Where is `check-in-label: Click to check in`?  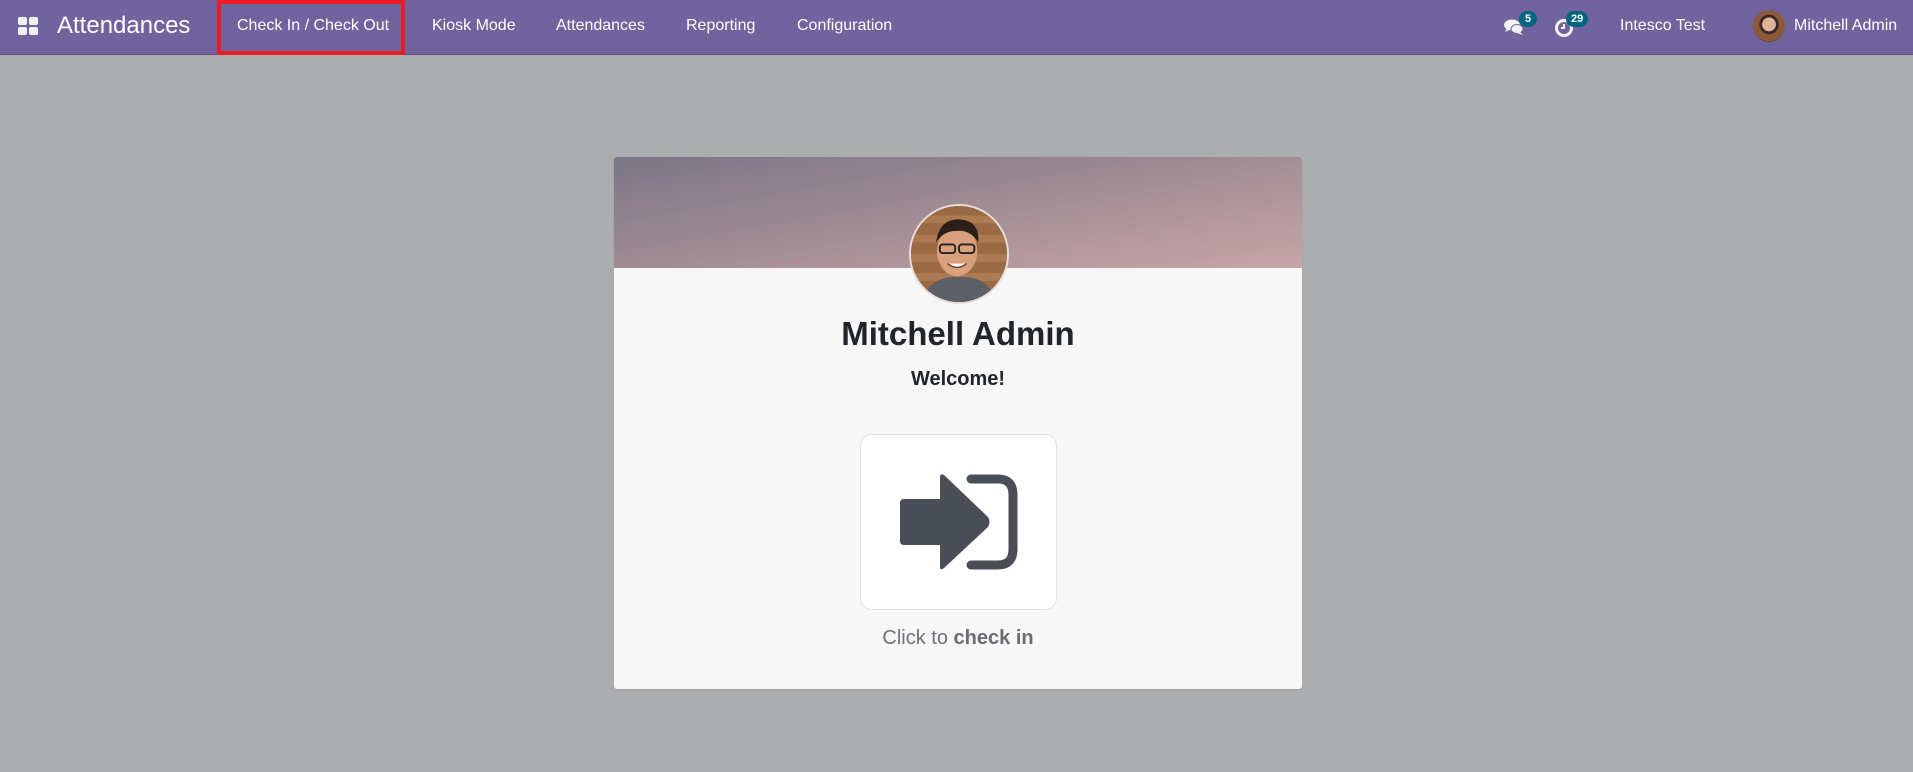
check-in-label: Click to check in is located at coordinates (958, 638).